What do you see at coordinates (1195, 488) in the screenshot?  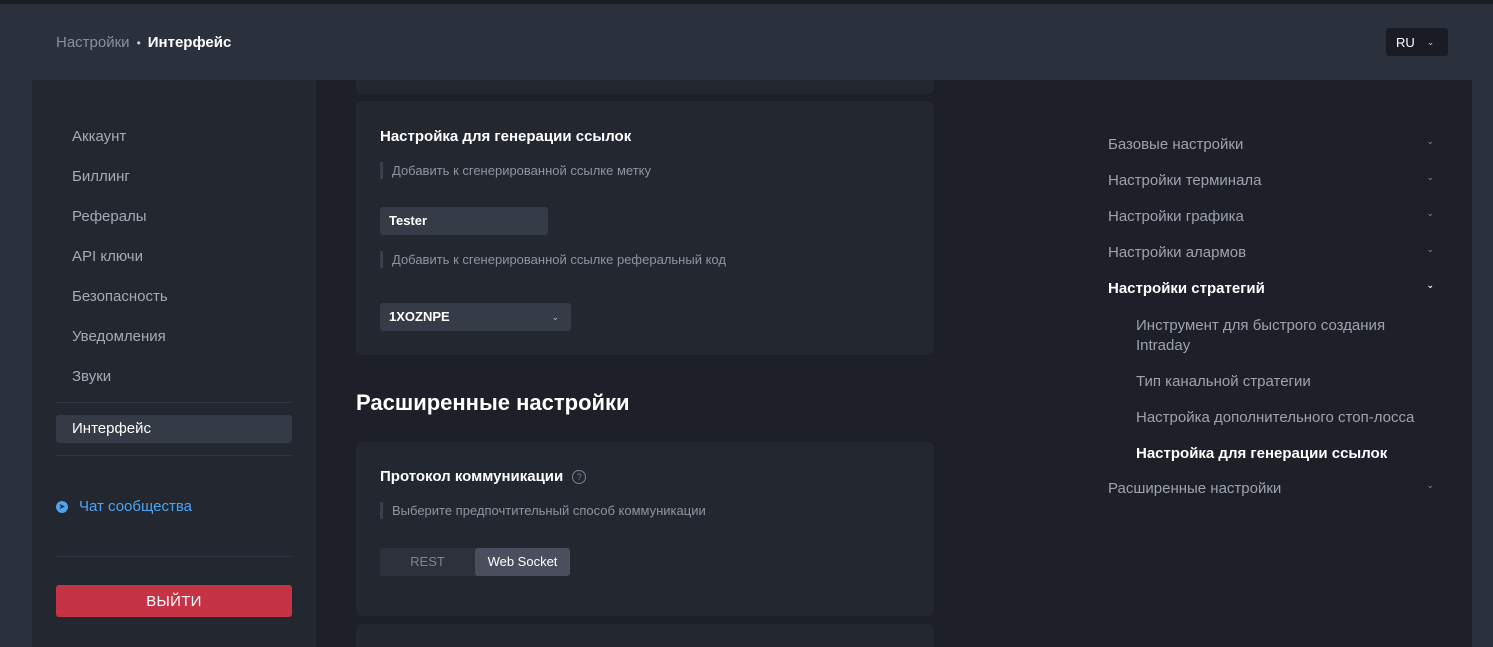 I see `toc-item-label: Расширенные настройки` at bounding box center [1195, 488].